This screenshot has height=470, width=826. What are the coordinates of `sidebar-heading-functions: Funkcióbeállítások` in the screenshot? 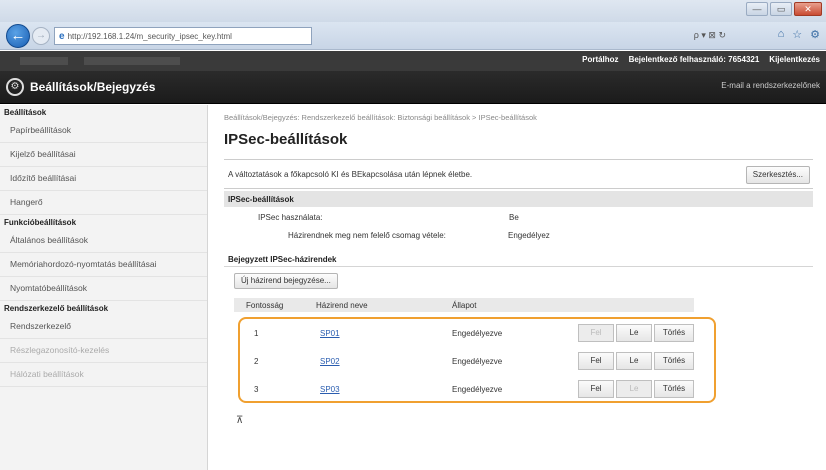 It's located at (40, 222).